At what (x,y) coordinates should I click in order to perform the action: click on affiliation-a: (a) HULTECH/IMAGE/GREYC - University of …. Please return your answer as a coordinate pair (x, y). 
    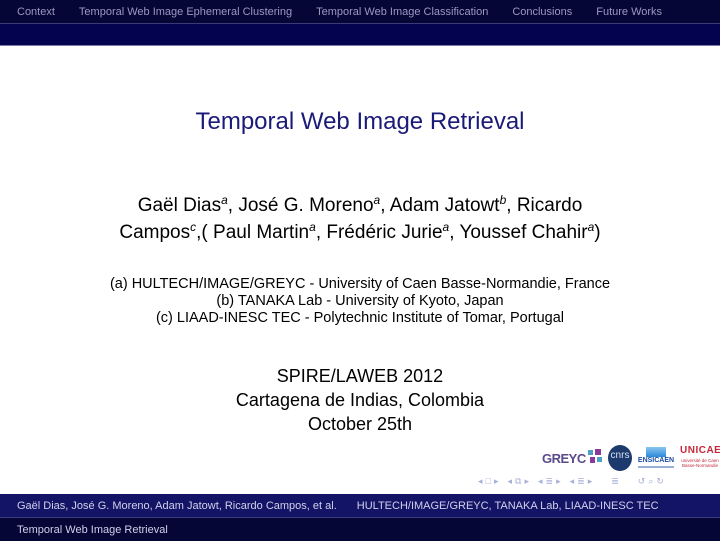
    Looking at the image, I should click on (360, 284).